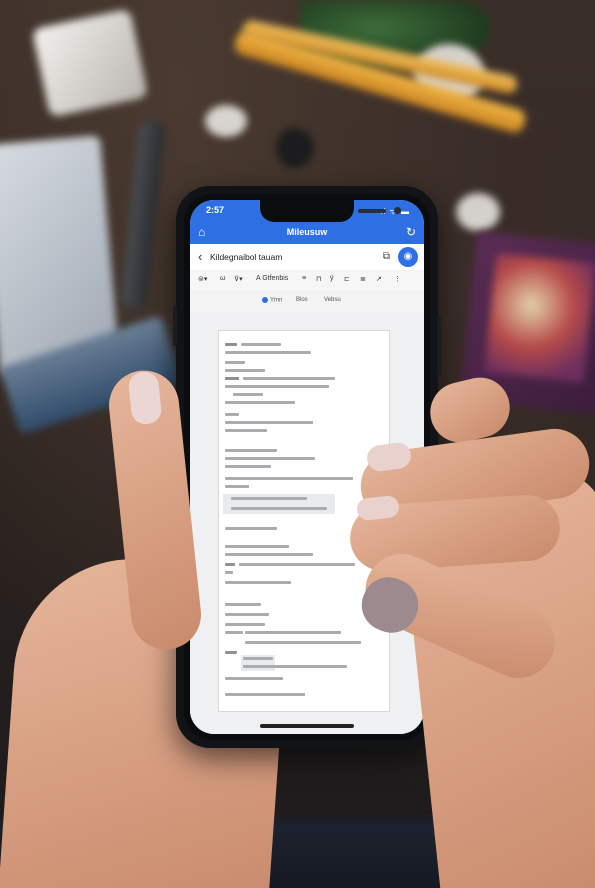 The image size is (595, 888). I want to click on toolbar-item: ⊜▾, so click(202, 279).